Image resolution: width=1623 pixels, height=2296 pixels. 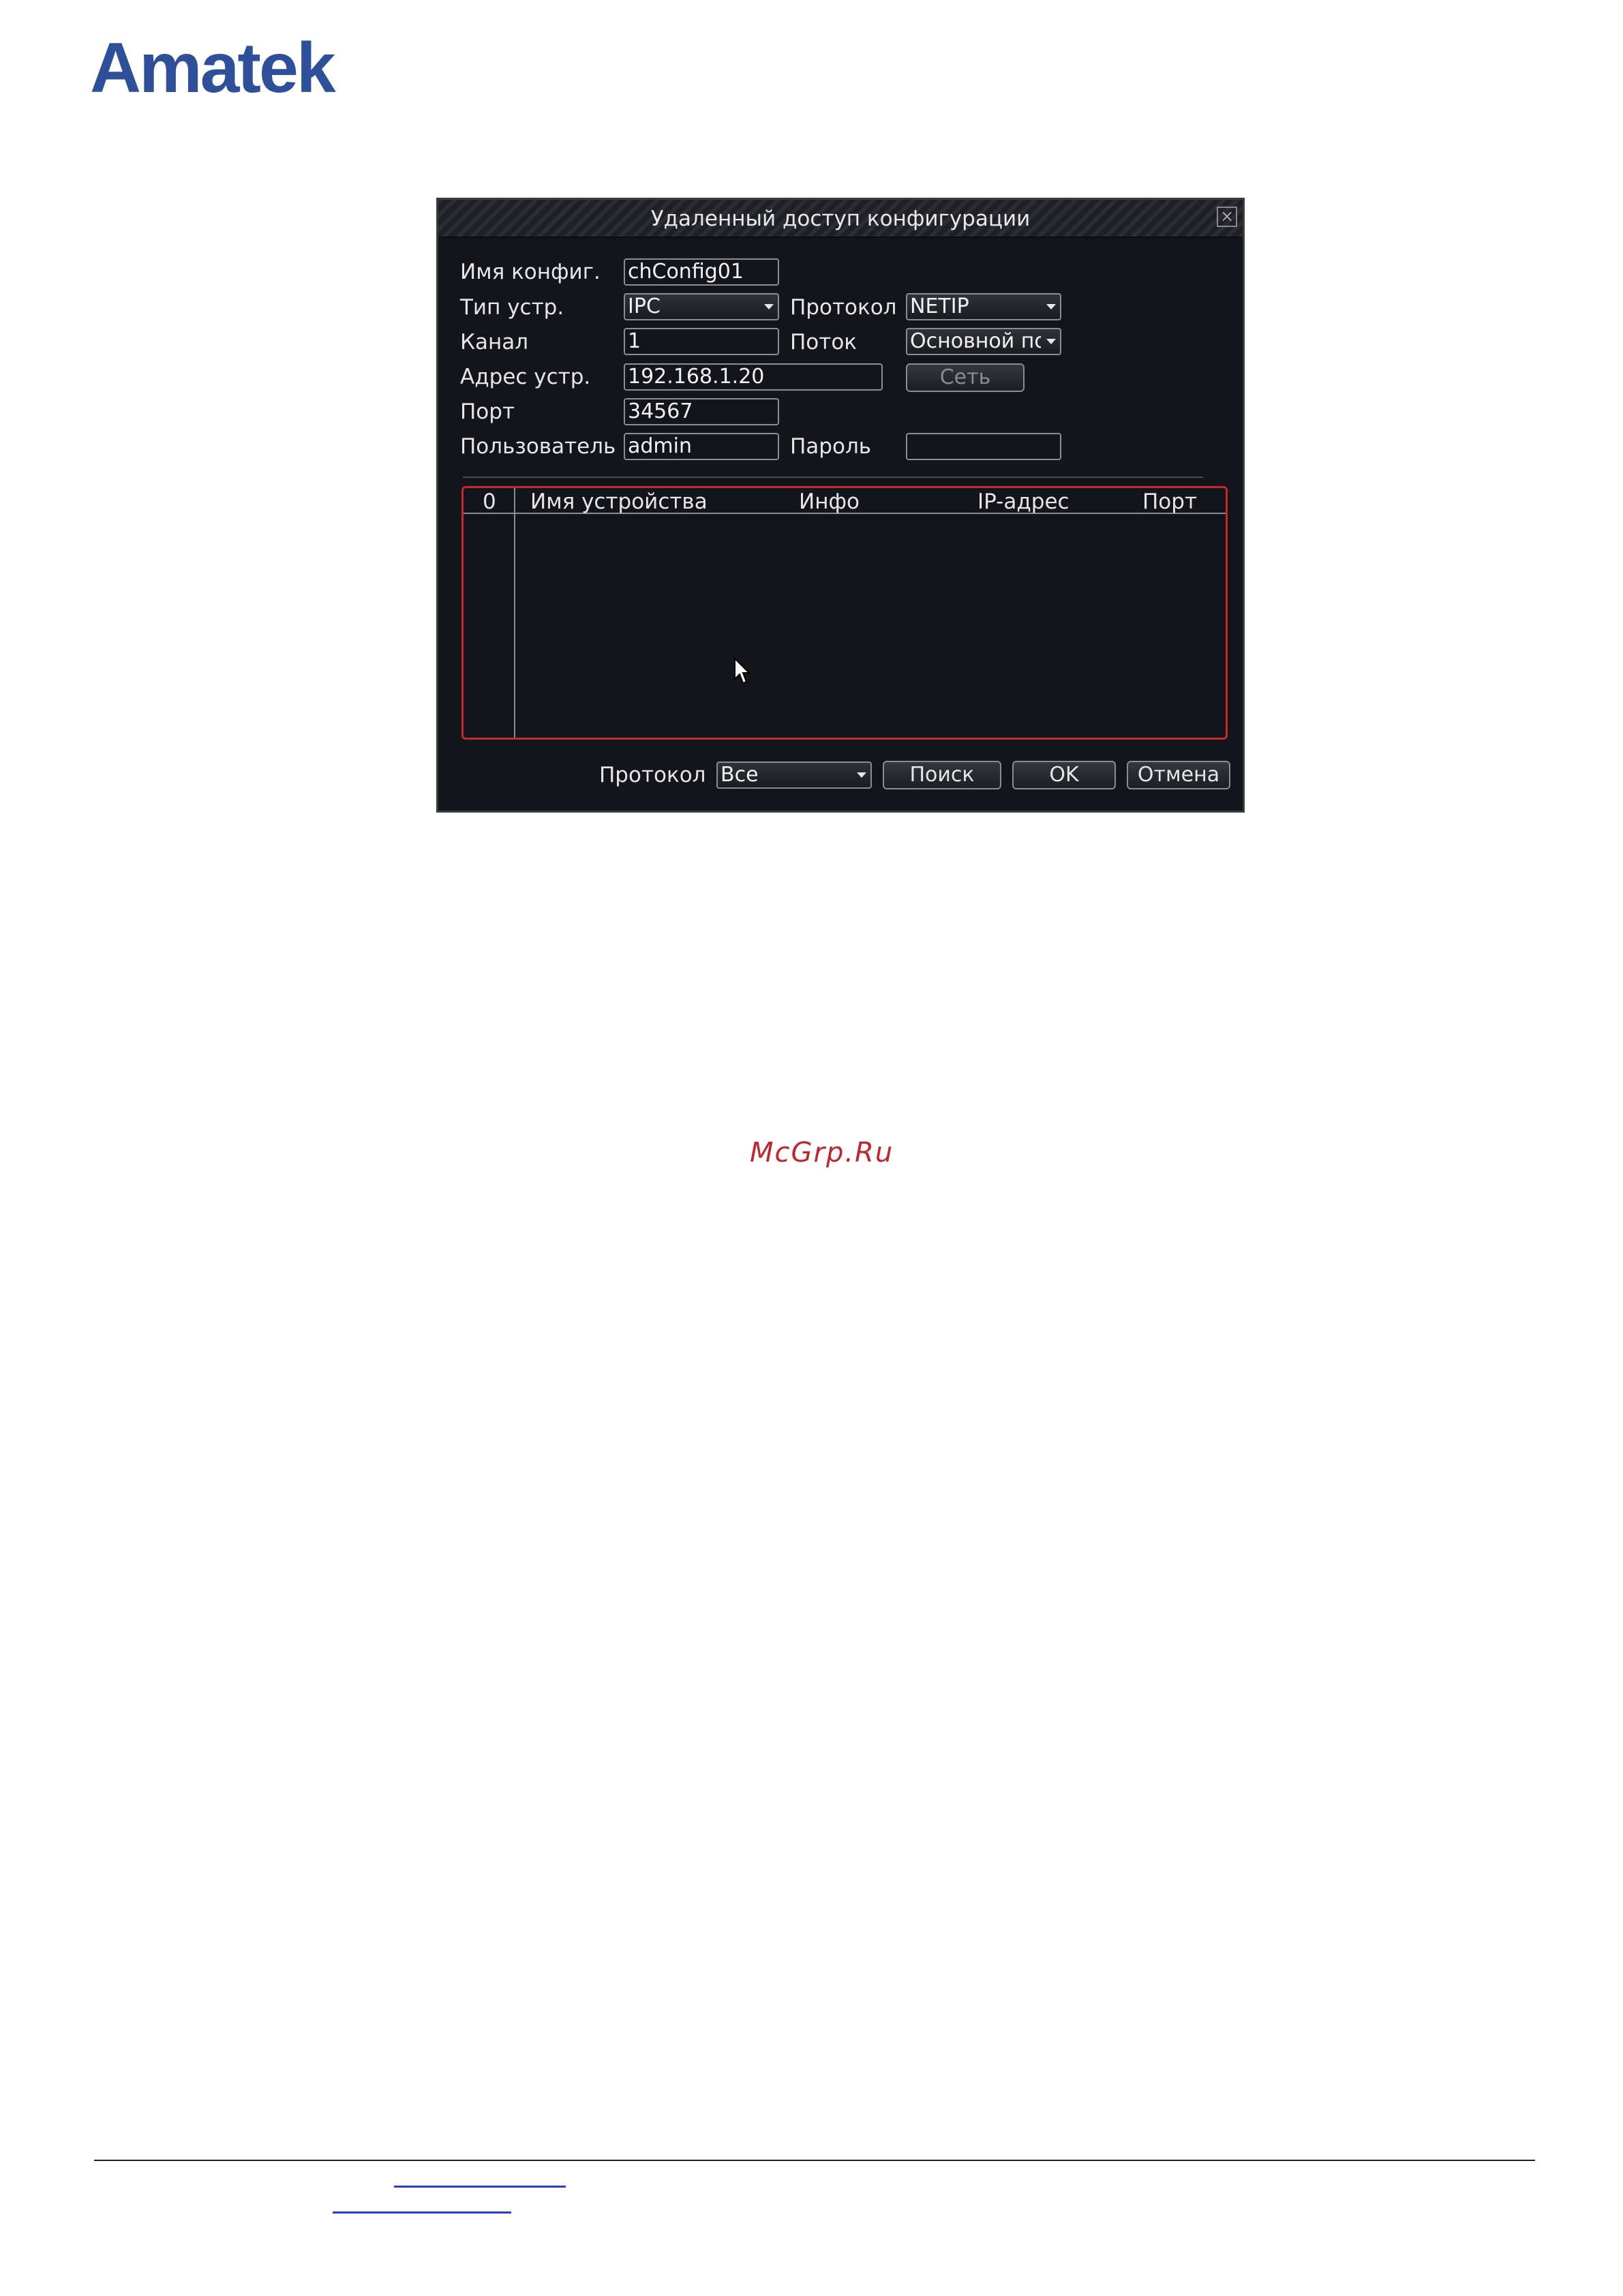 I want to click on config-name-input: chConfig01, so click(x=702, y=272).